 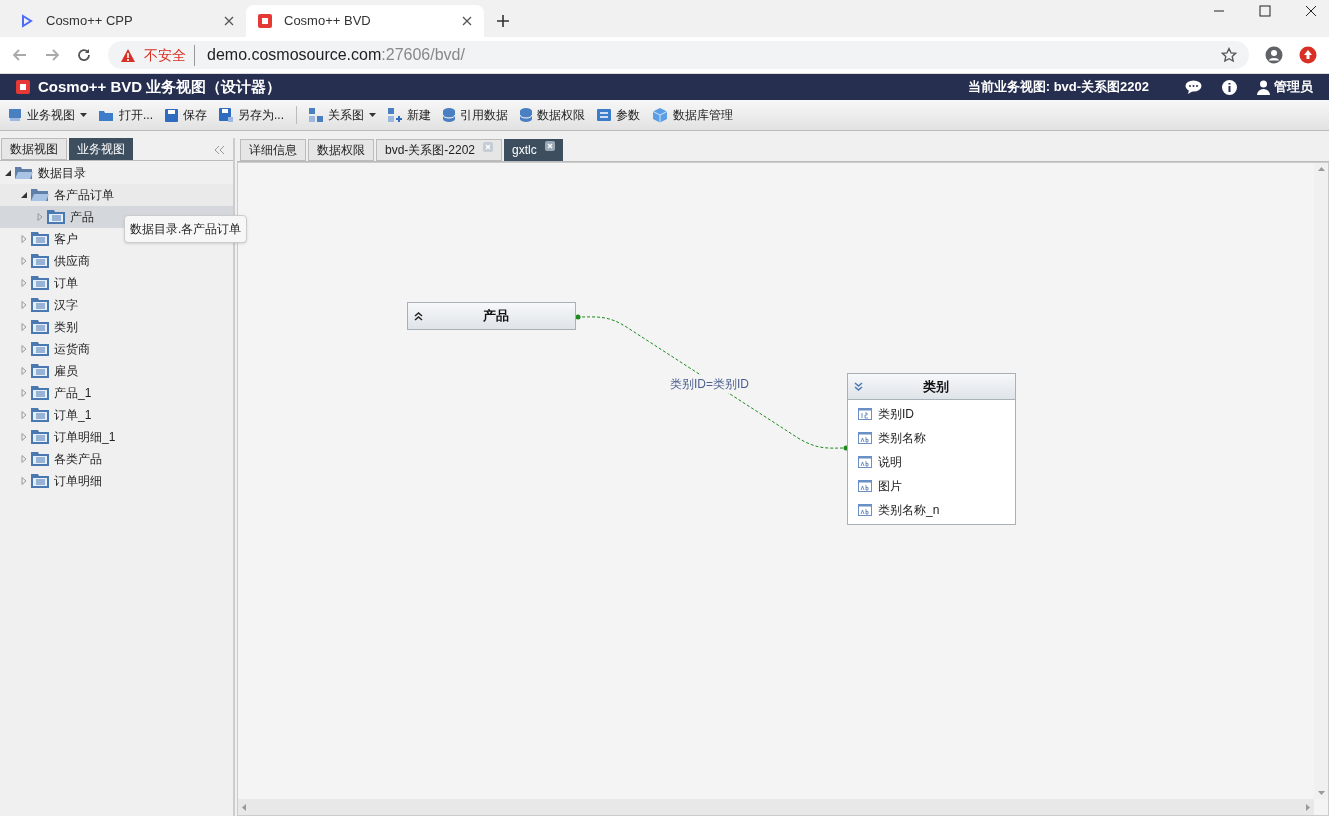 What do you see at coordinates (1229, 87) in the screenshot?
I see `info-icon` at bounding box center [1229, 87].